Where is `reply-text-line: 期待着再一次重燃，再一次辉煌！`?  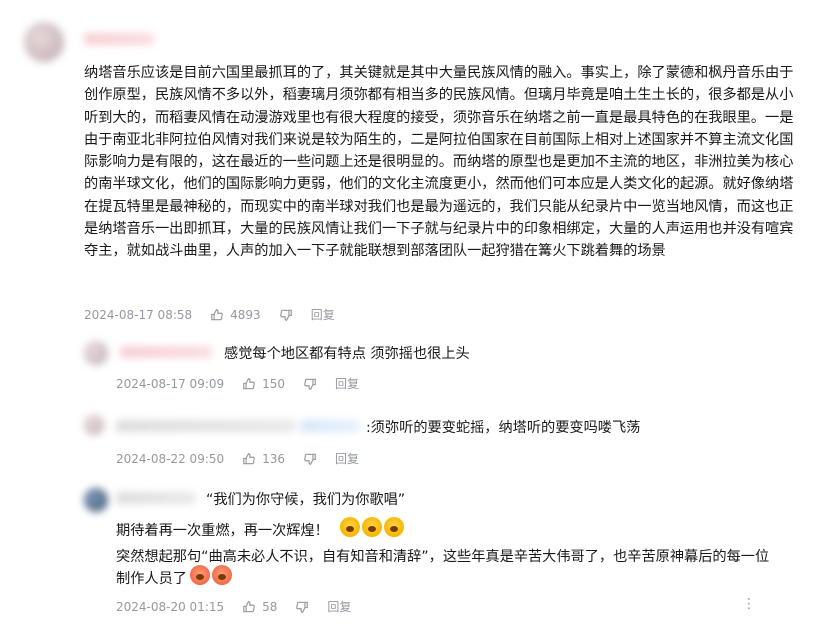
reply-text-line: 期待着再一次重燃，再一次辉煌！ is located at coordinates (222, 531).